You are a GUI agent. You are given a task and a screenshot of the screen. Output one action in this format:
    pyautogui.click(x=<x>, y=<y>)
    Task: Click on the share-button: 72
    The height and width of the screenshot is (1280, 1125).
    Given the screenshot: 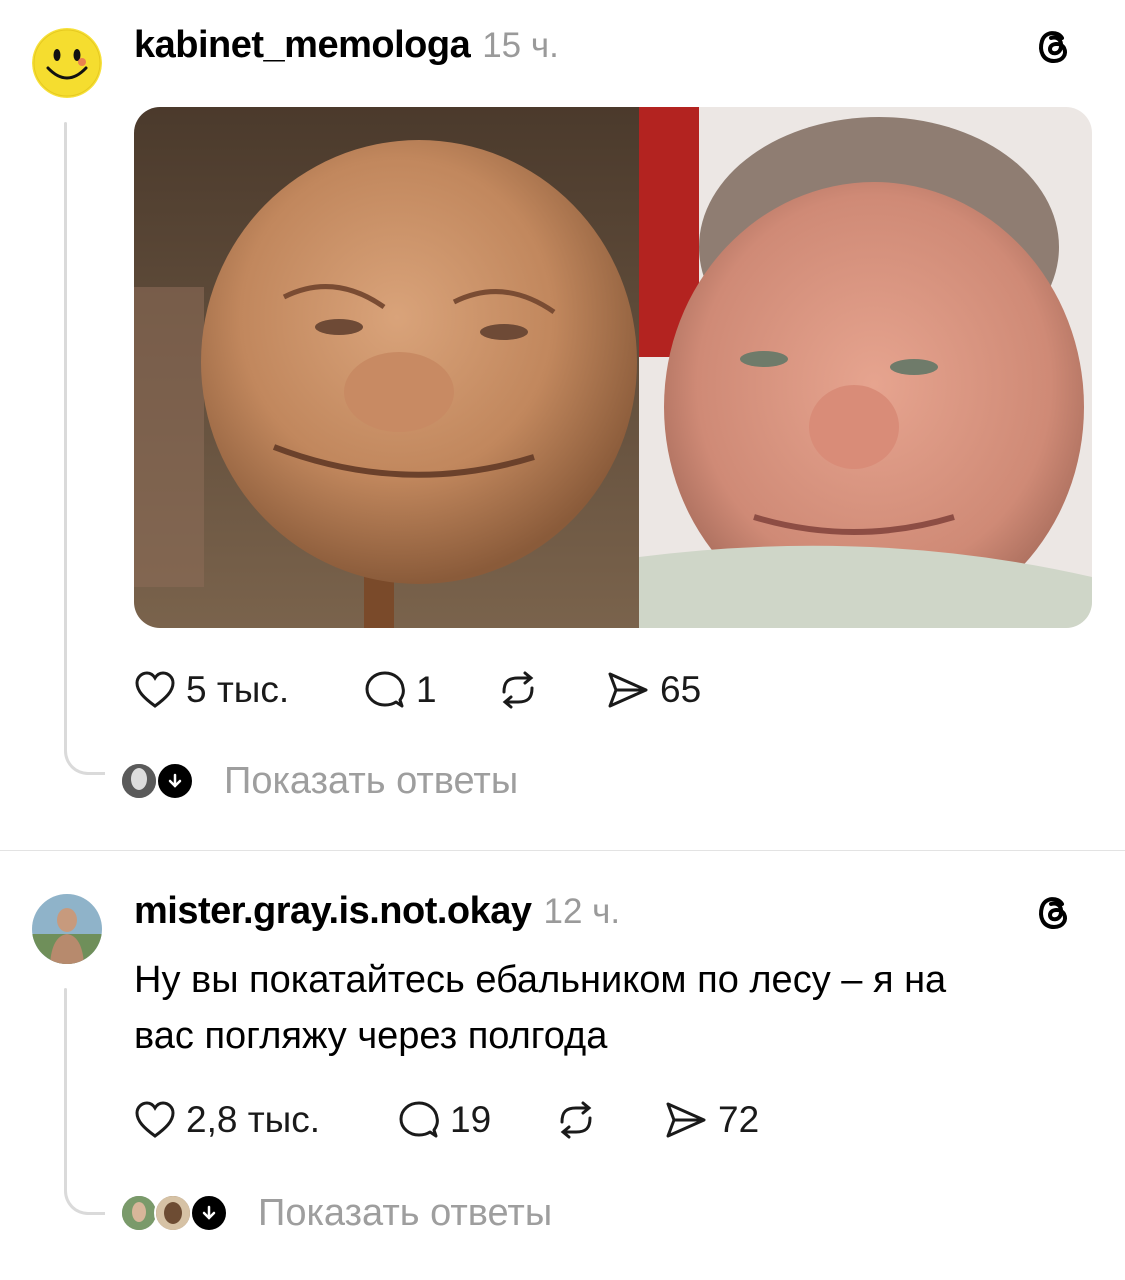 What is the action you would take?
    pyautogui.click(x=711, y=1120)
    